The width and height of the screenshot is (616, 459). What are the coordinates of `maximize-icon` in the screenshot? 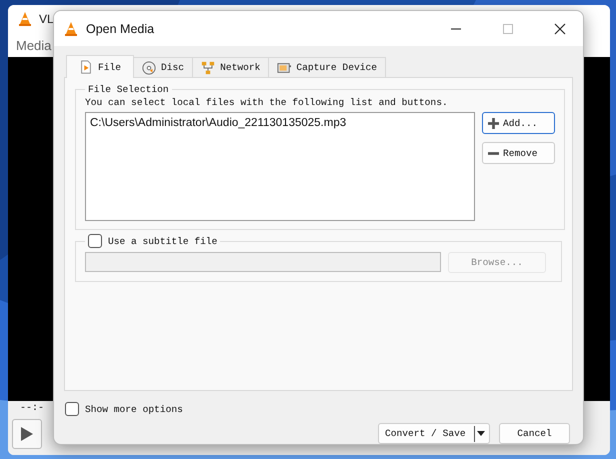 It's located at (508, 28).